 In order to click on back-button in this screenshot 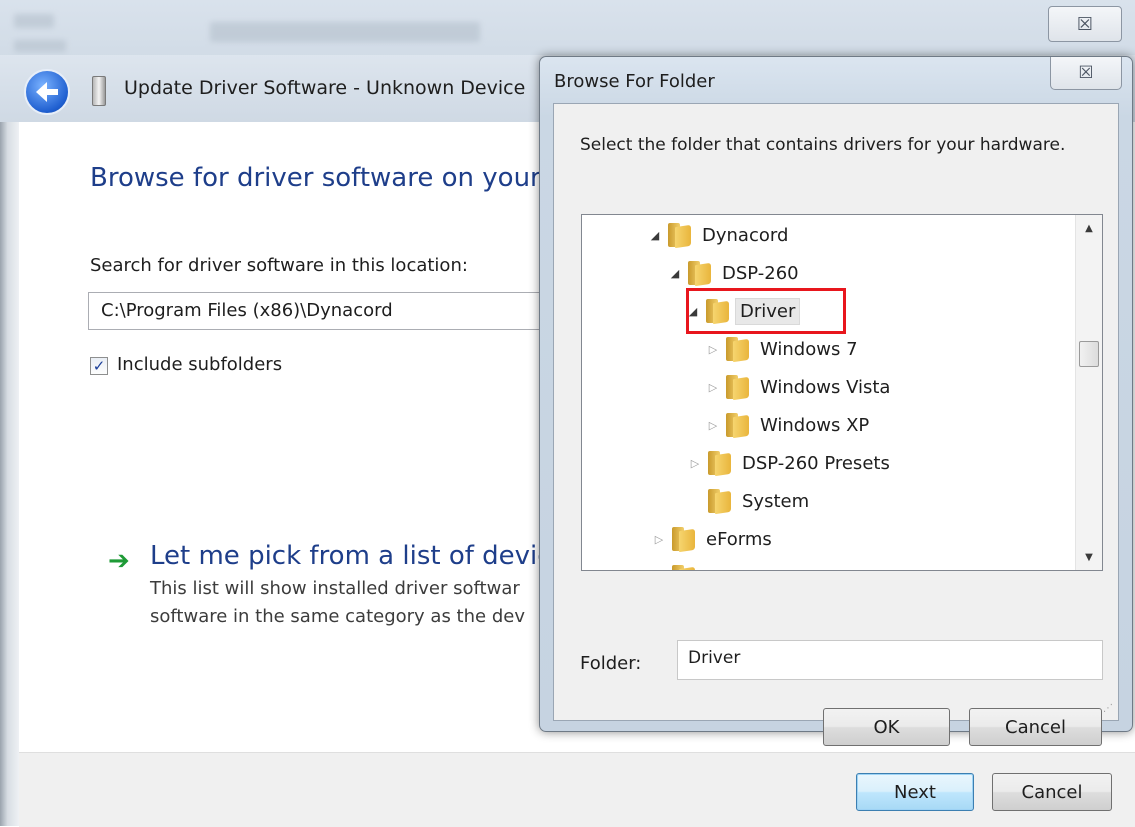, I will do `click(47, 92)`.